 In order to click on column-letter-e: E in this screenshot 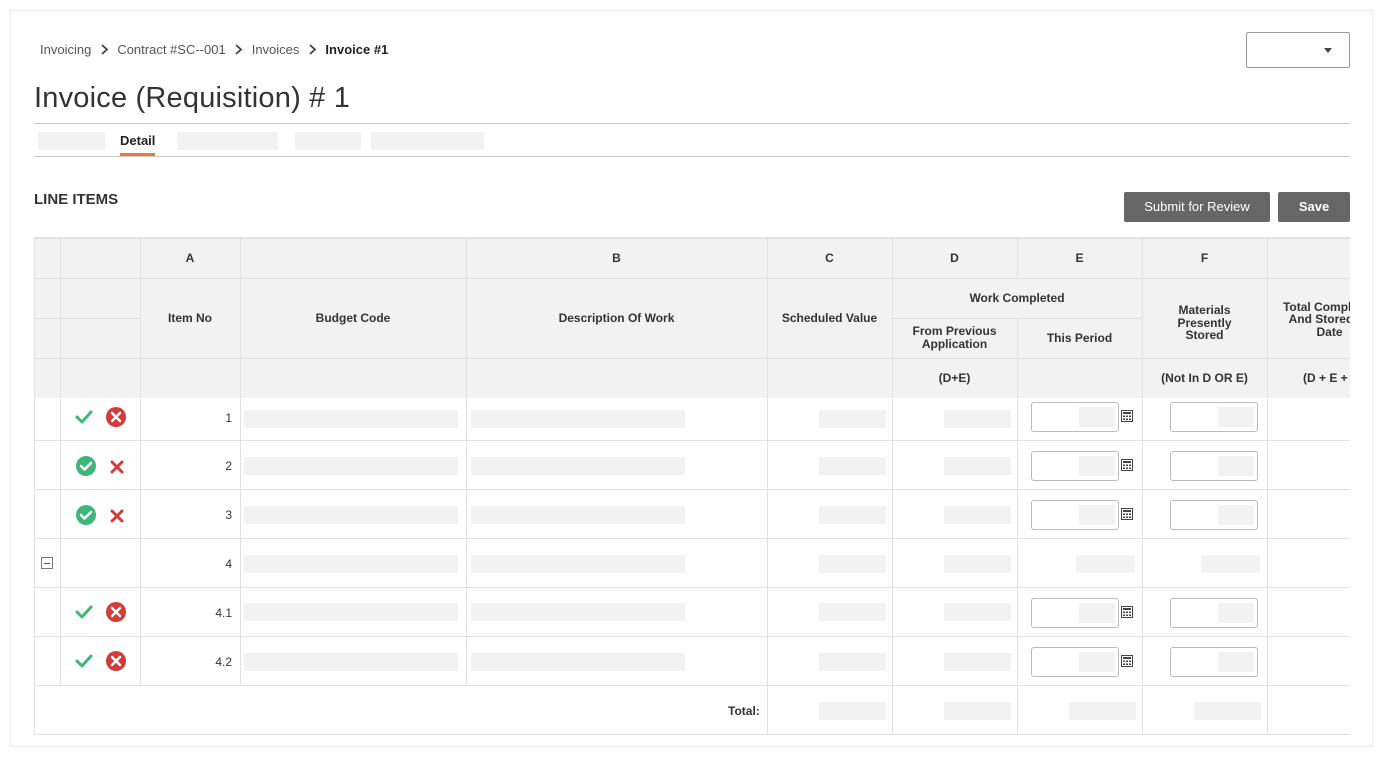, I will do `click(1079, 258)`.